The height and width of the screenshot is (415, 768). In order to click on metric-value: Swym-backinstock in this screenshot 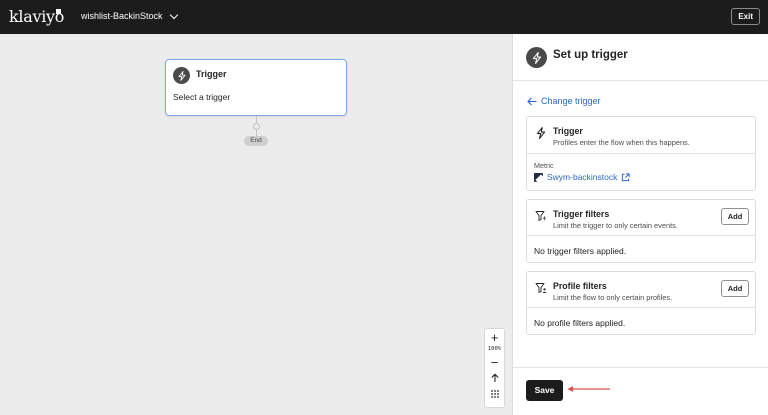, I will do `click(582, 177)`.